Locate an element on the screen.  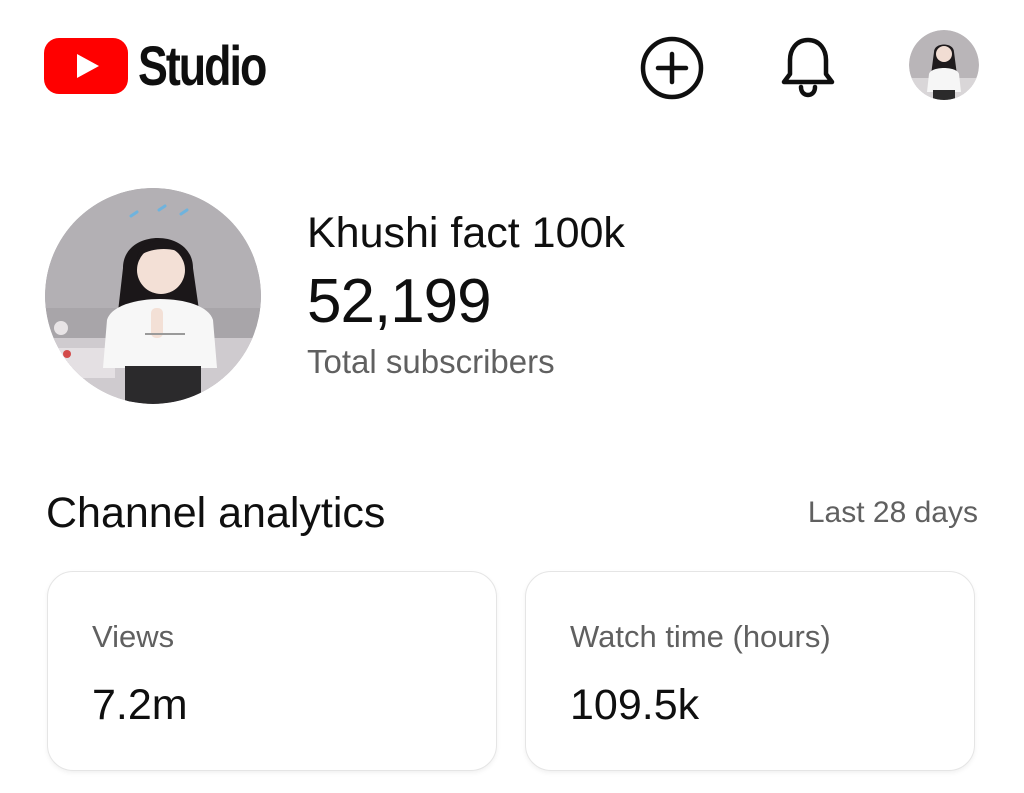
notifications-button is located at coordinates (808, 66).